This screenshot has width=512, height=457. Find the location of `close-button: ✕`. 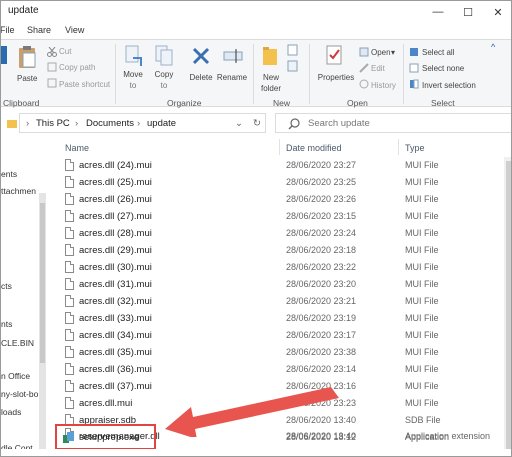

close-button: ✕ is located at coordinates (497, 12).